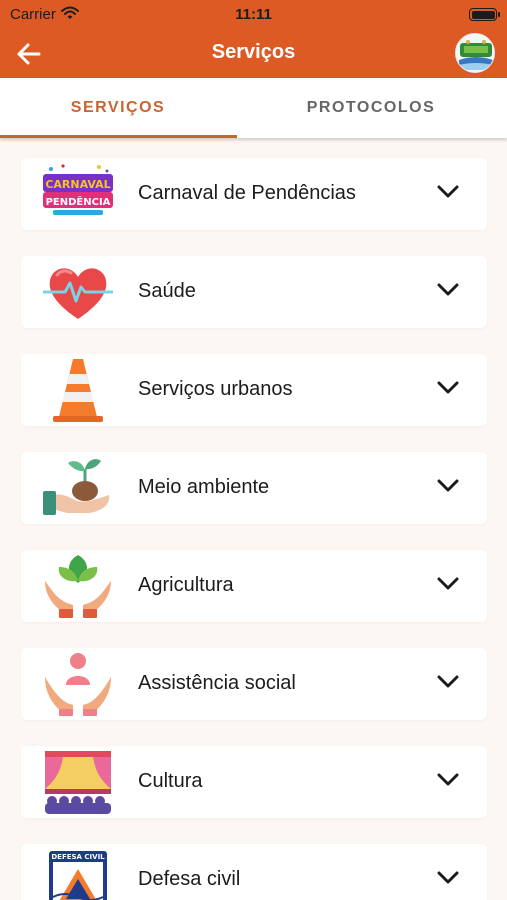  I want to click on tab-protocolos: PROTOCOLOS, so click(371, 108).